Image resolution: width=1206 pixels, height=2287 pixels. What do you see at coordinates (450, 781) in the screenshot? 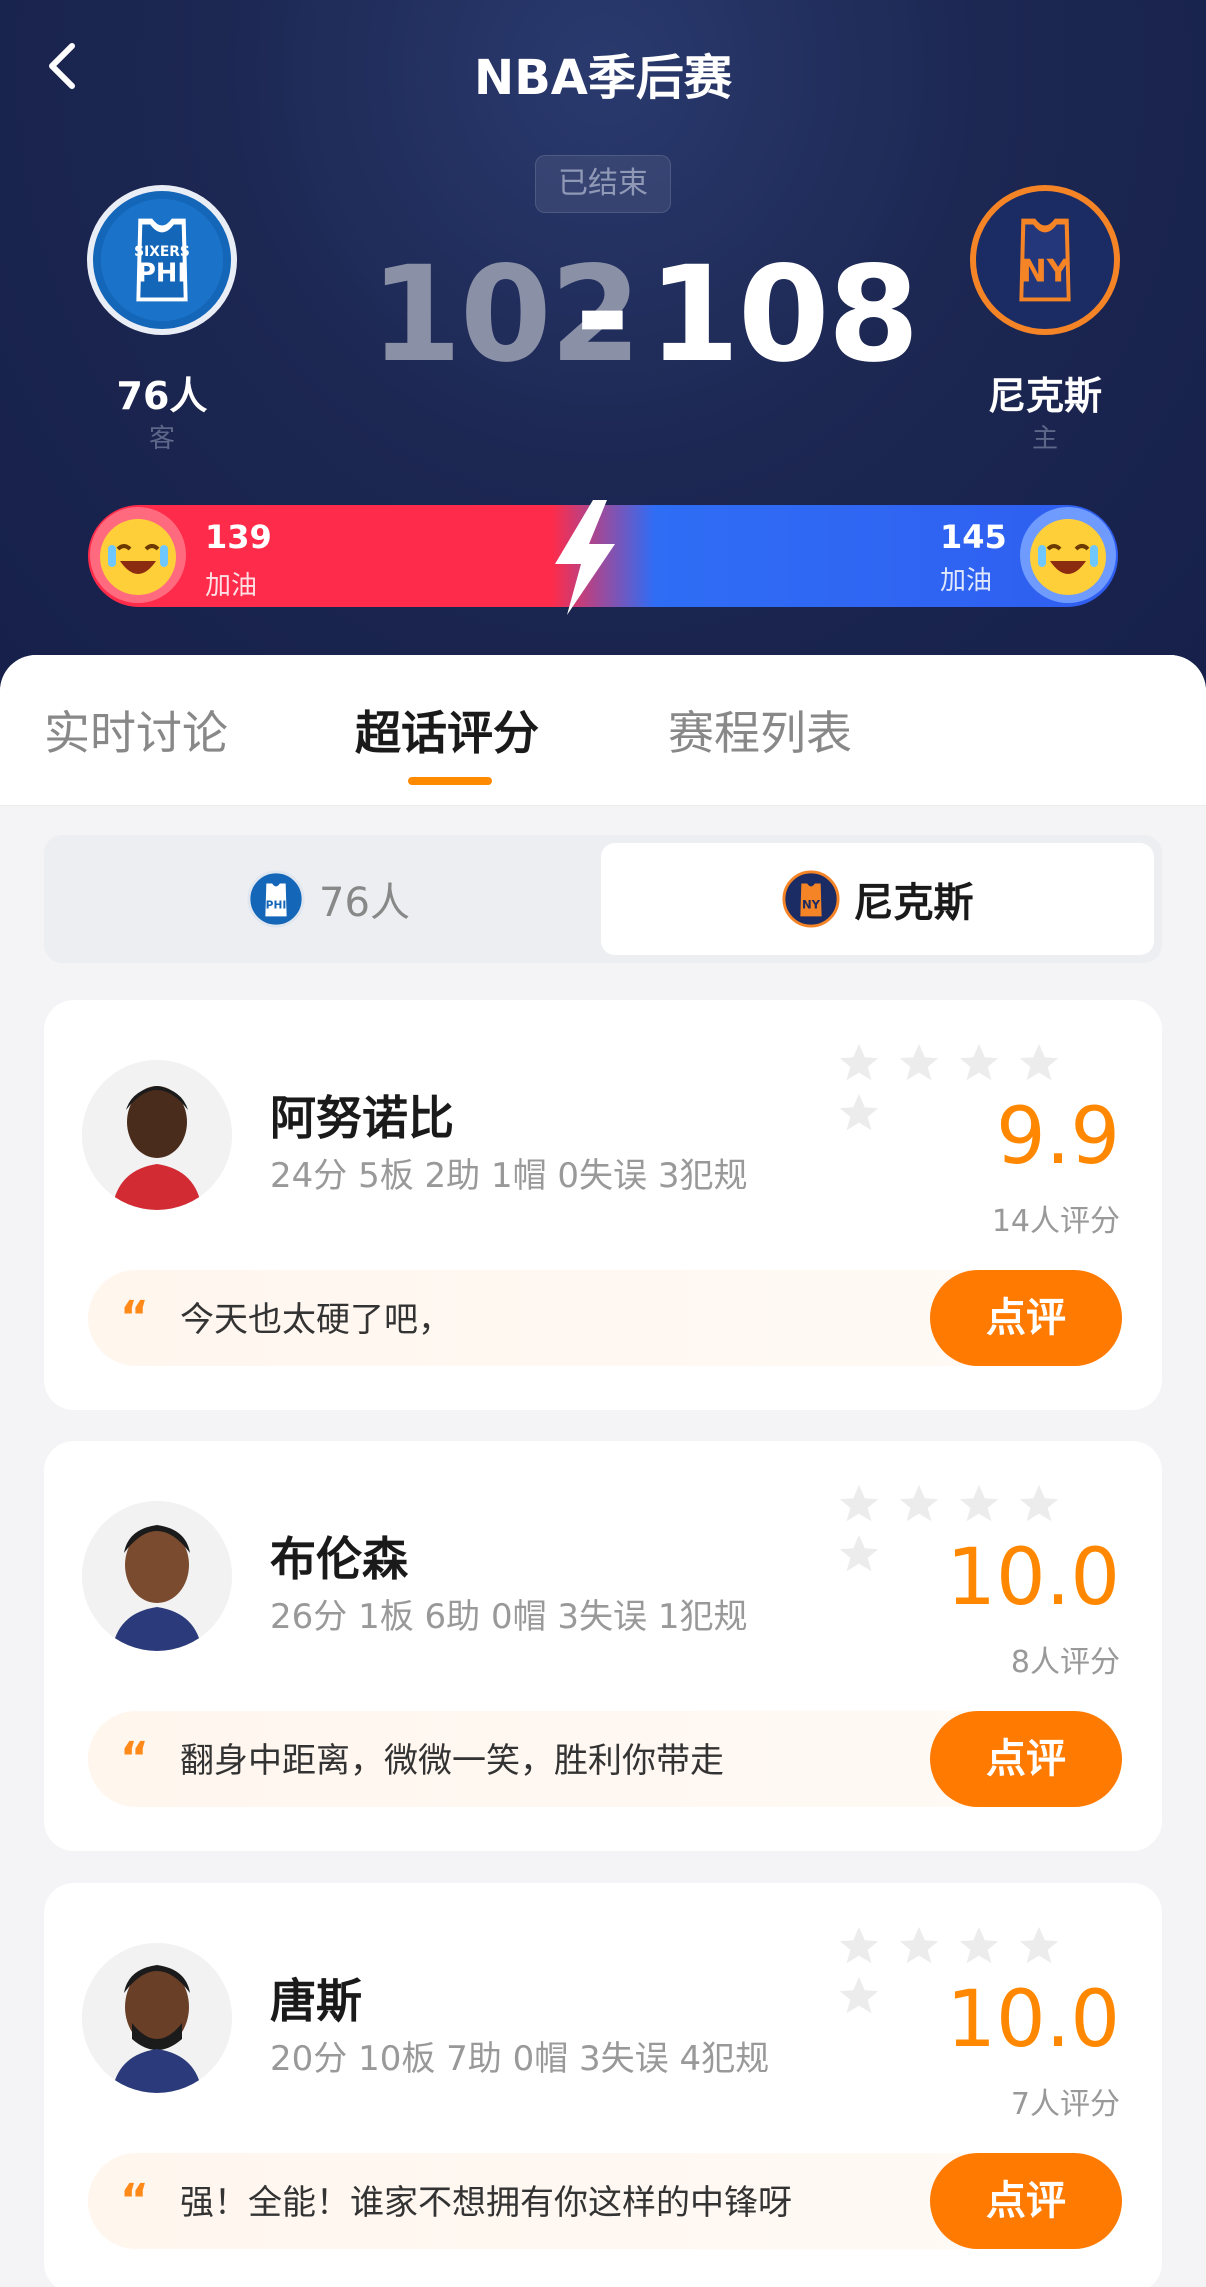
I see `active-tab-indicator` at bounding box center [450, 781].